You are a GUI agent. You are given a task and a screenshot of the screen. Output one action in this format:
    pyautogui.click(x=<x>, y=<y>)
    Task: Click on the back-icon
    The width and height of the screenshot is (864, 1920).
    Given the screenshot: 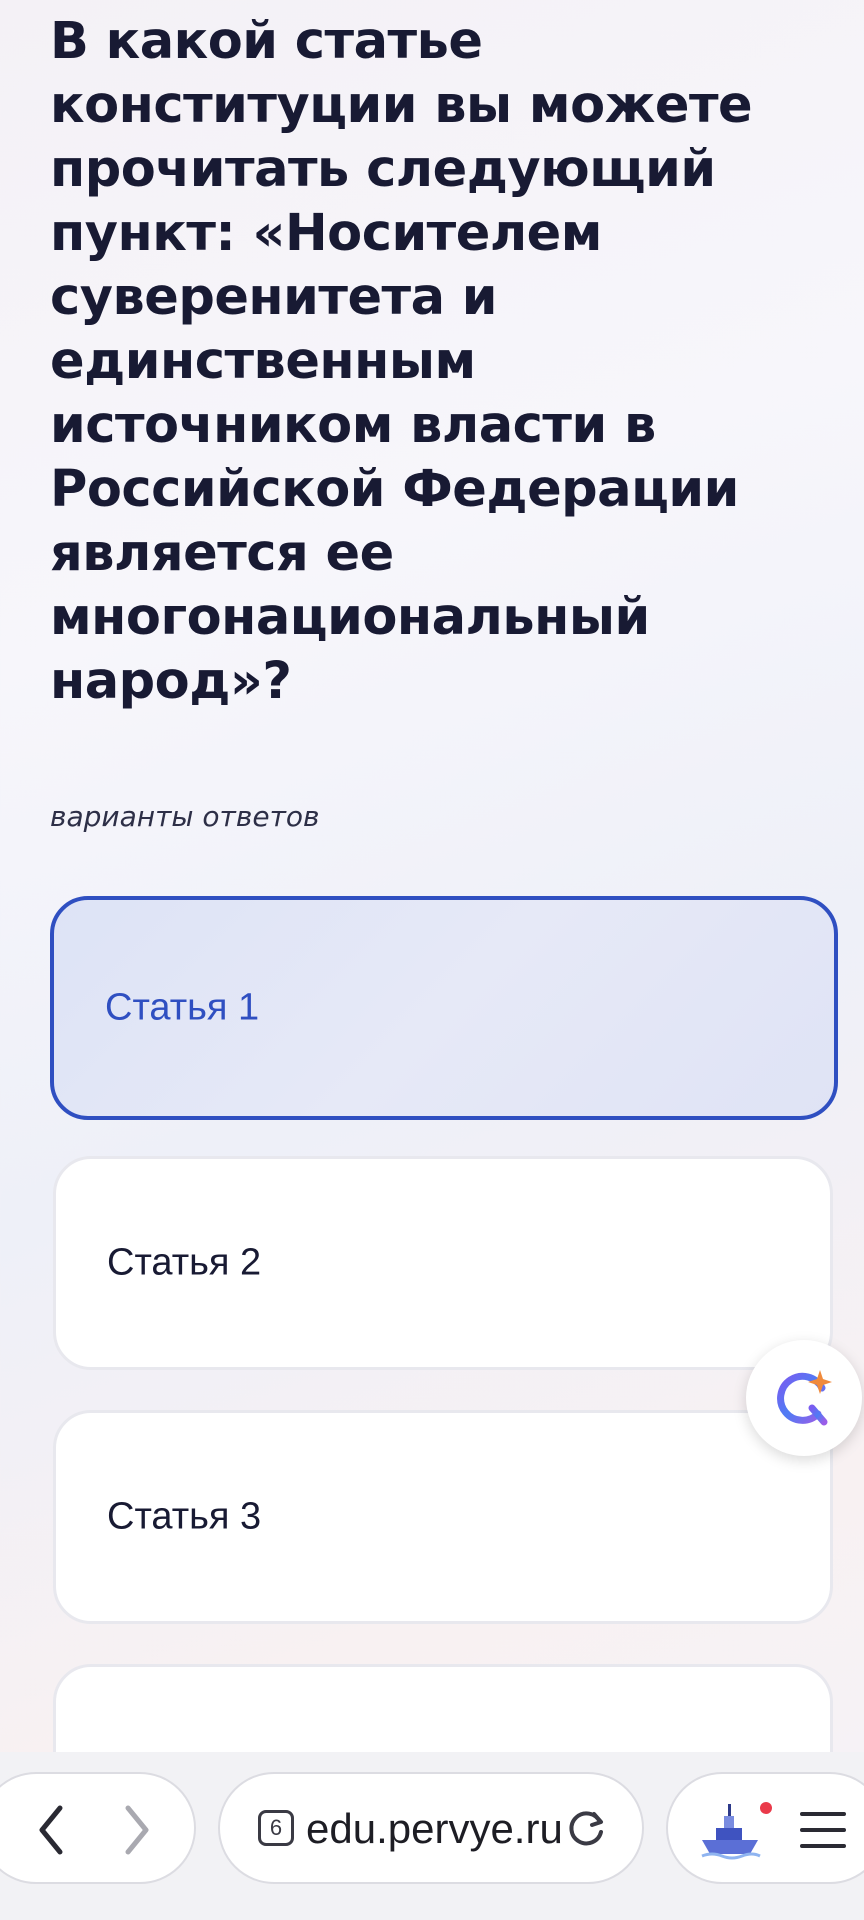 What is the action you would take?
    pyautogui.click(x=51, y=1830)
    